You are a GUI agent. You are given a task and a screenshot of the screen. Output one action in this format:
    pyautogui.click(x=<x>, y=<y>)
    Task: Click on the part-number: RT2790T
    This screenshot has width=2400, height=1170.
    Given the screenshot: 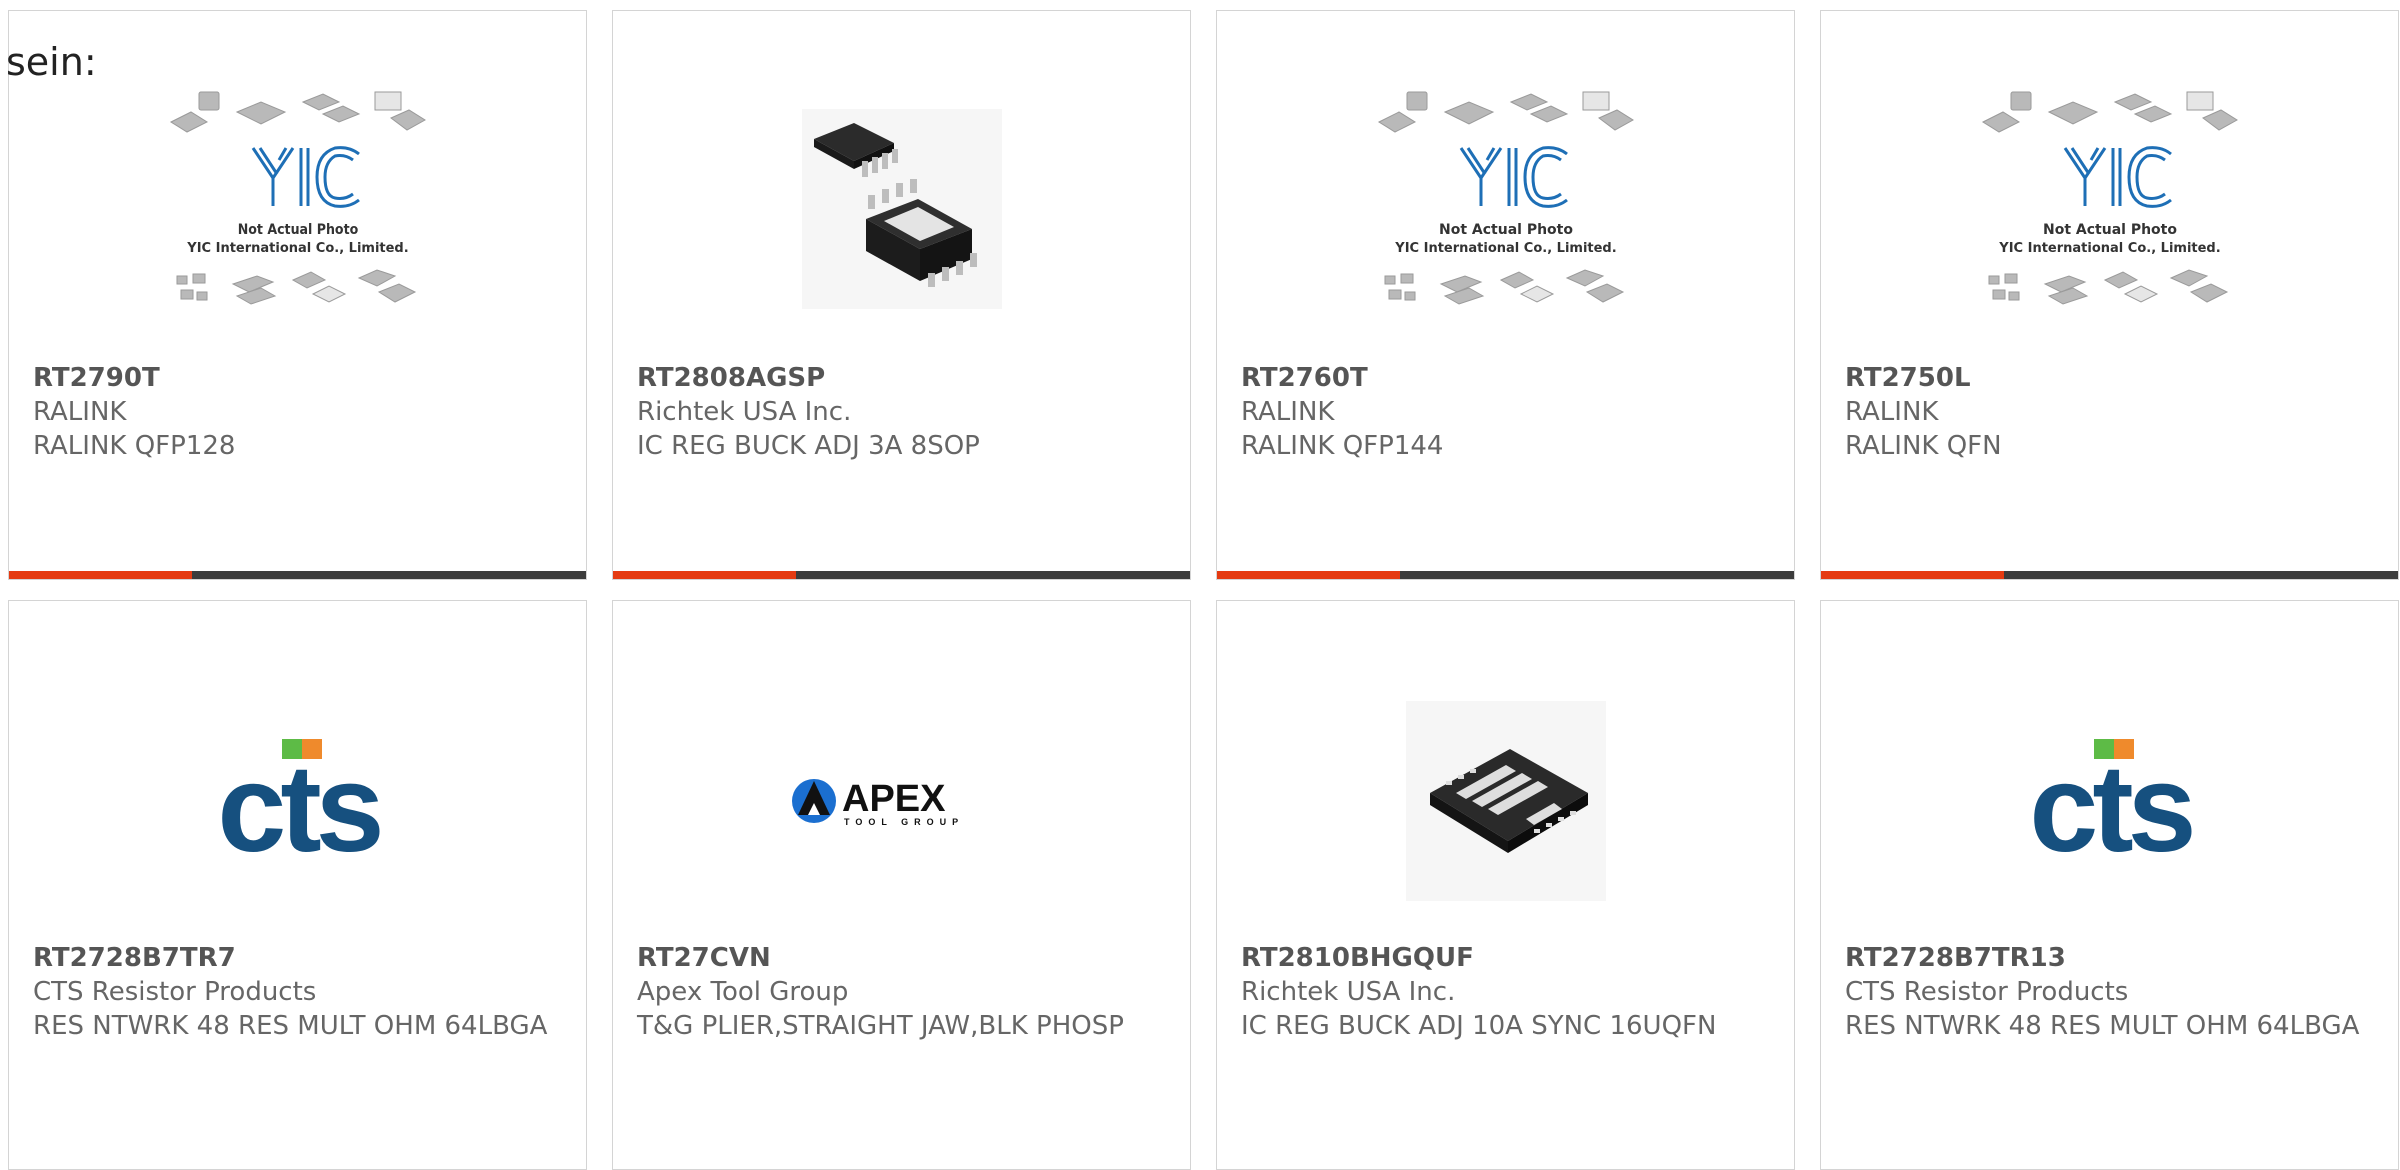 What is the action you would take?
    pyautogui.click(x=297, y=378)
    